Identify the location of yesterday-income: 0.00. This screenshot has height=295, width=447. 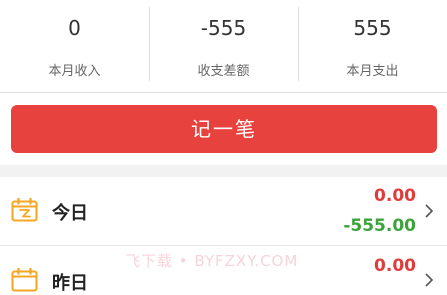
(395, 266).